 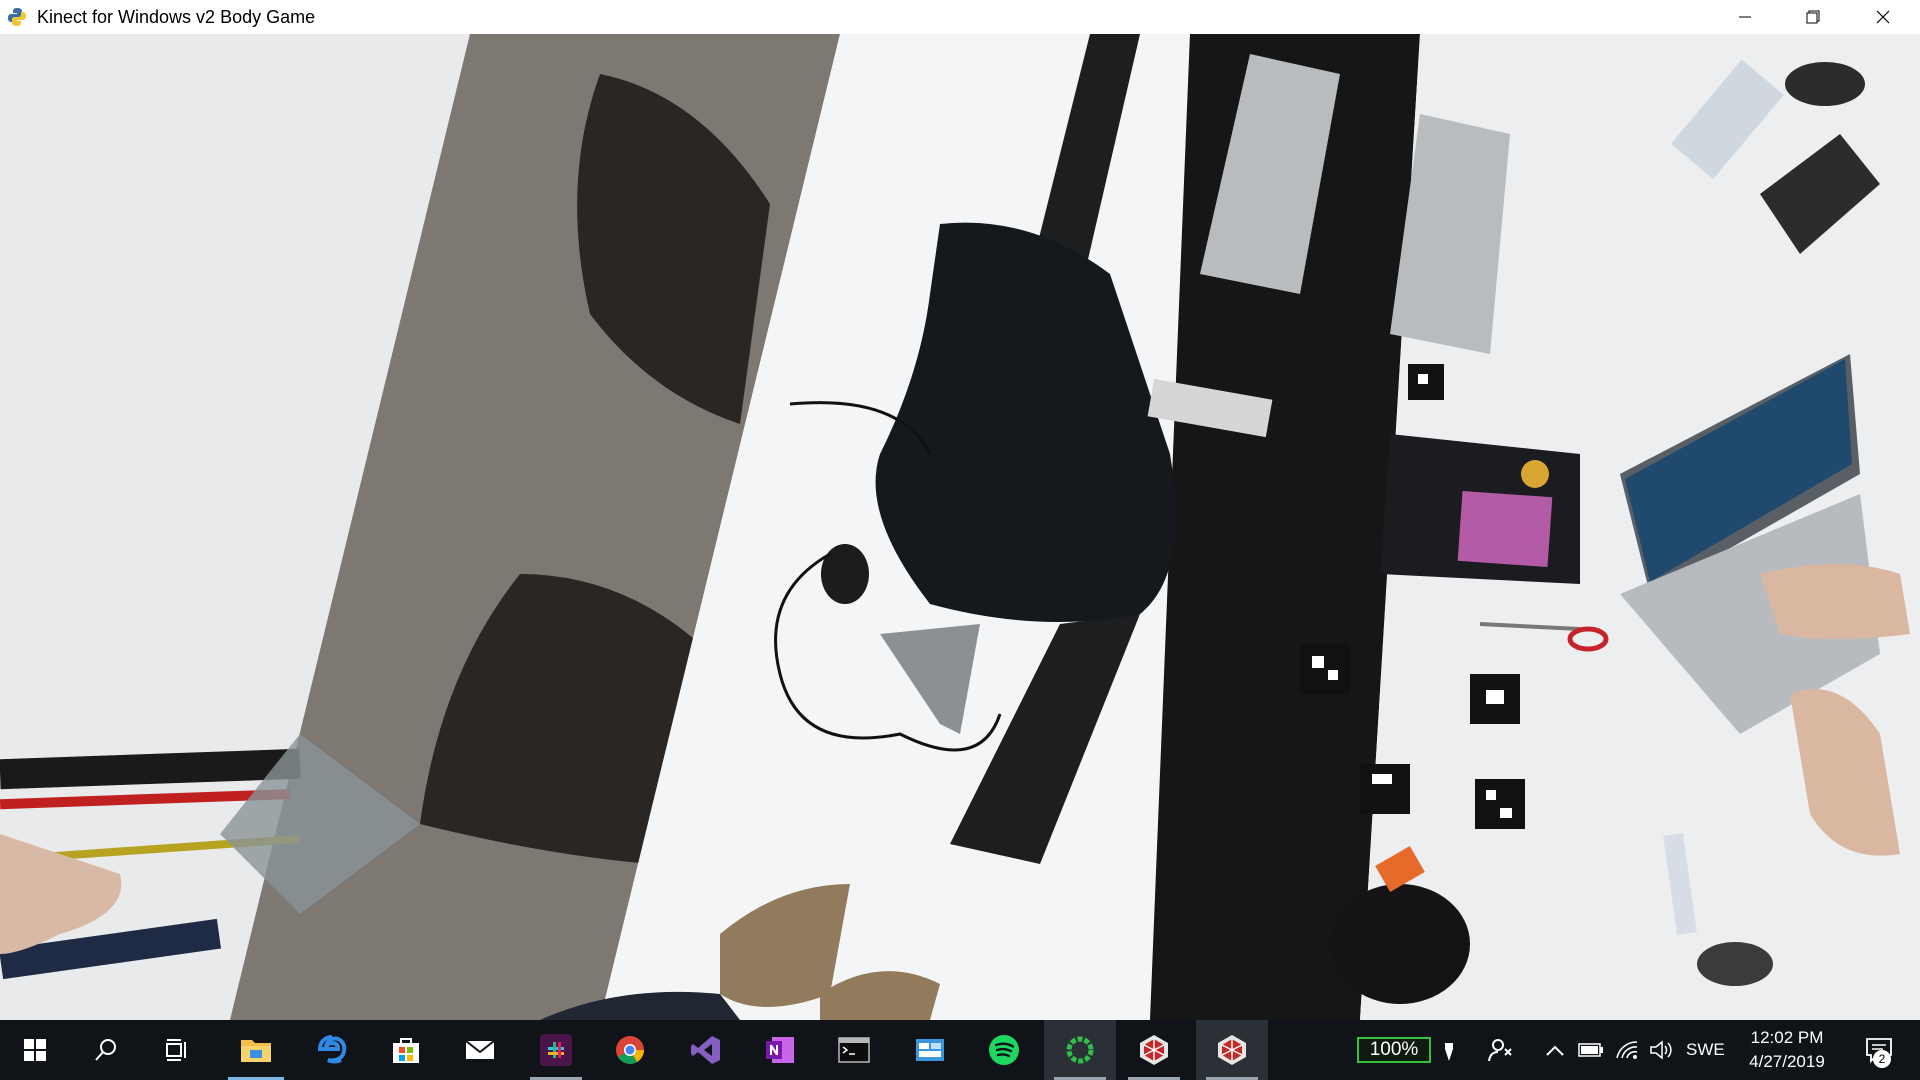 I want to click on window-title-bar: Kinect for Windows v2 Body Game, so click(x=960, y=17).